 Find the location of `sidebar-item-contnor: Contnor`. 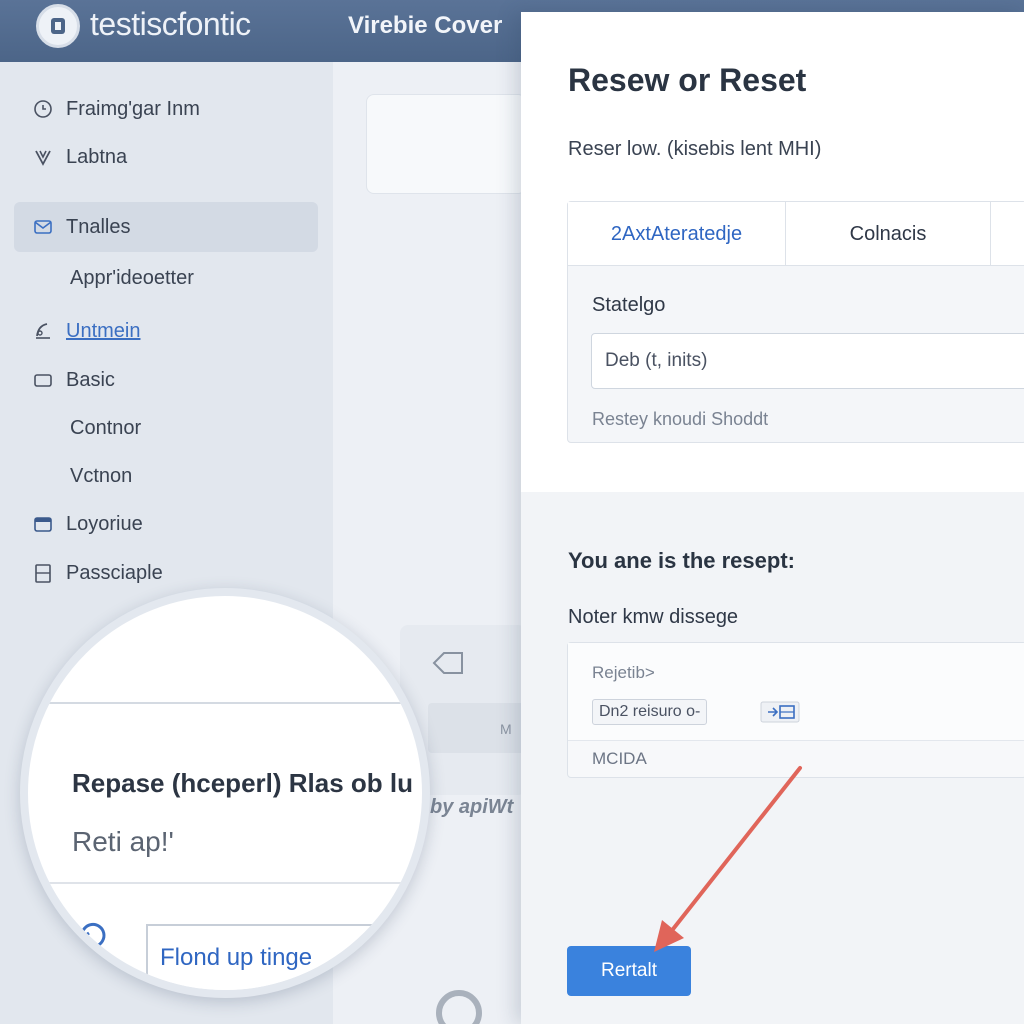

sidebar-item-contnor: Contnor is located at coordinates (166, 428).